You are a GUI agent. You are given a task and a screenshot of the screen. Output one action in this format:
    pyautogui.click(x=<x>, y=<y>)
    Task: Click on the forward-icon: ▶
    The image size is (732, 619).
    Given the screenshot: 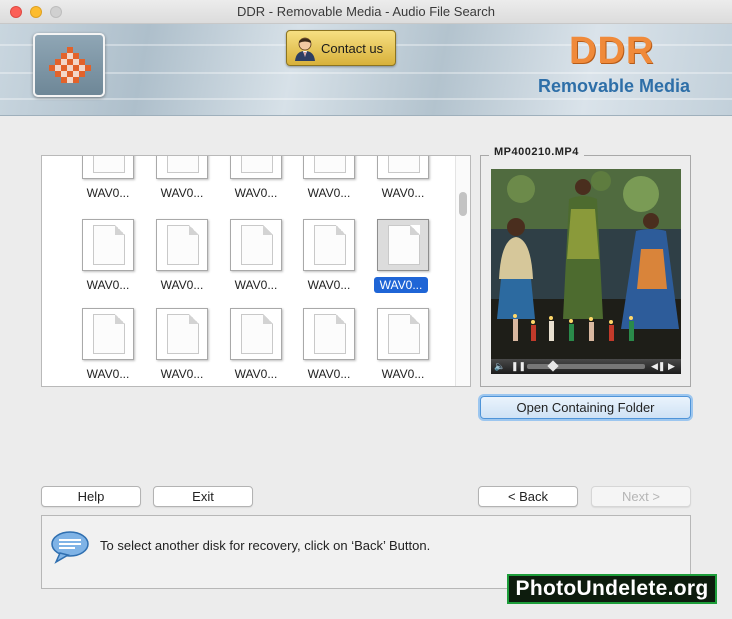 What is the action you would take?
    pyautogui.click(x=671, y=366)
    